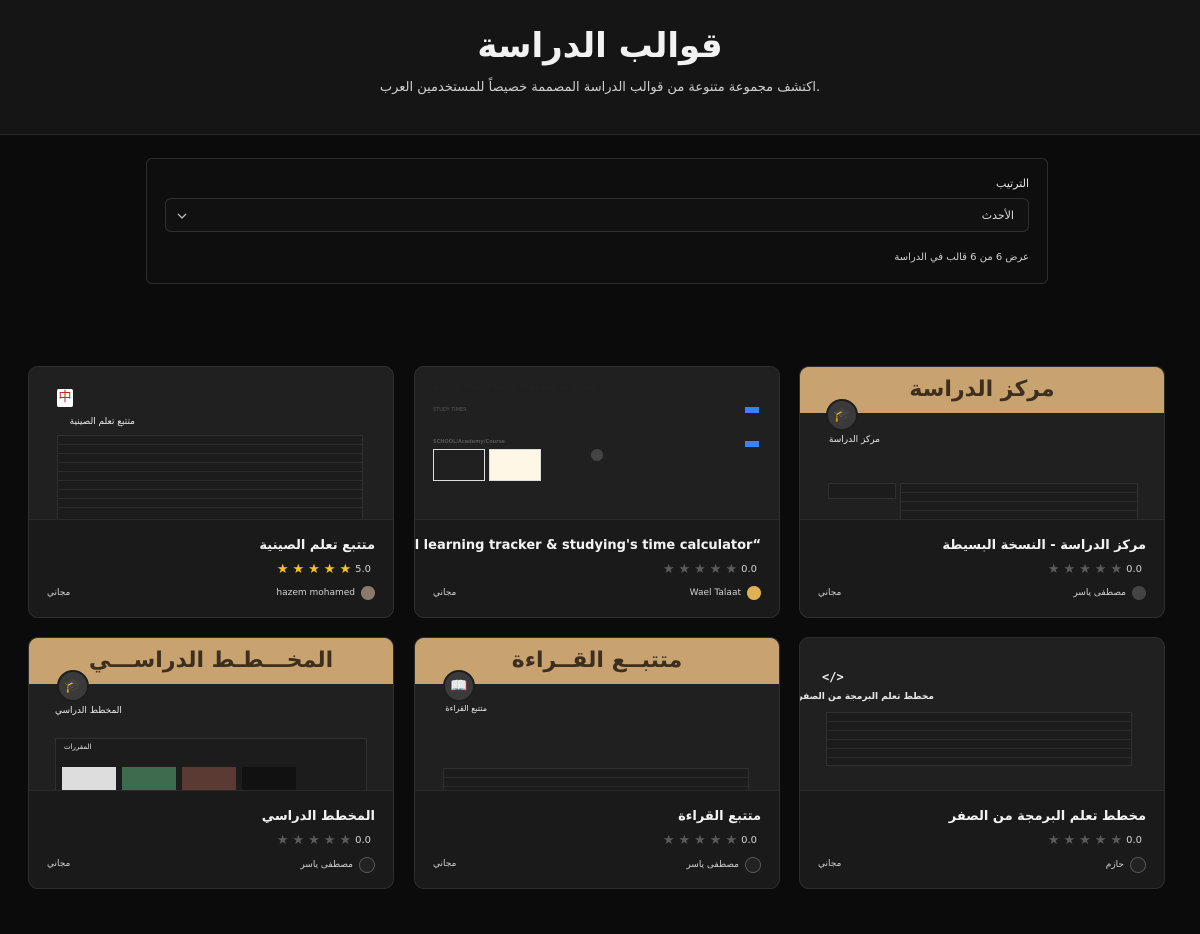 Image resolution: width=1200 pixels, height=934 pixels. What do you see at coordinates (315, 593) in the screenshot?
I see `author-name: hazem mohamed` at bounding box center [315, 593].